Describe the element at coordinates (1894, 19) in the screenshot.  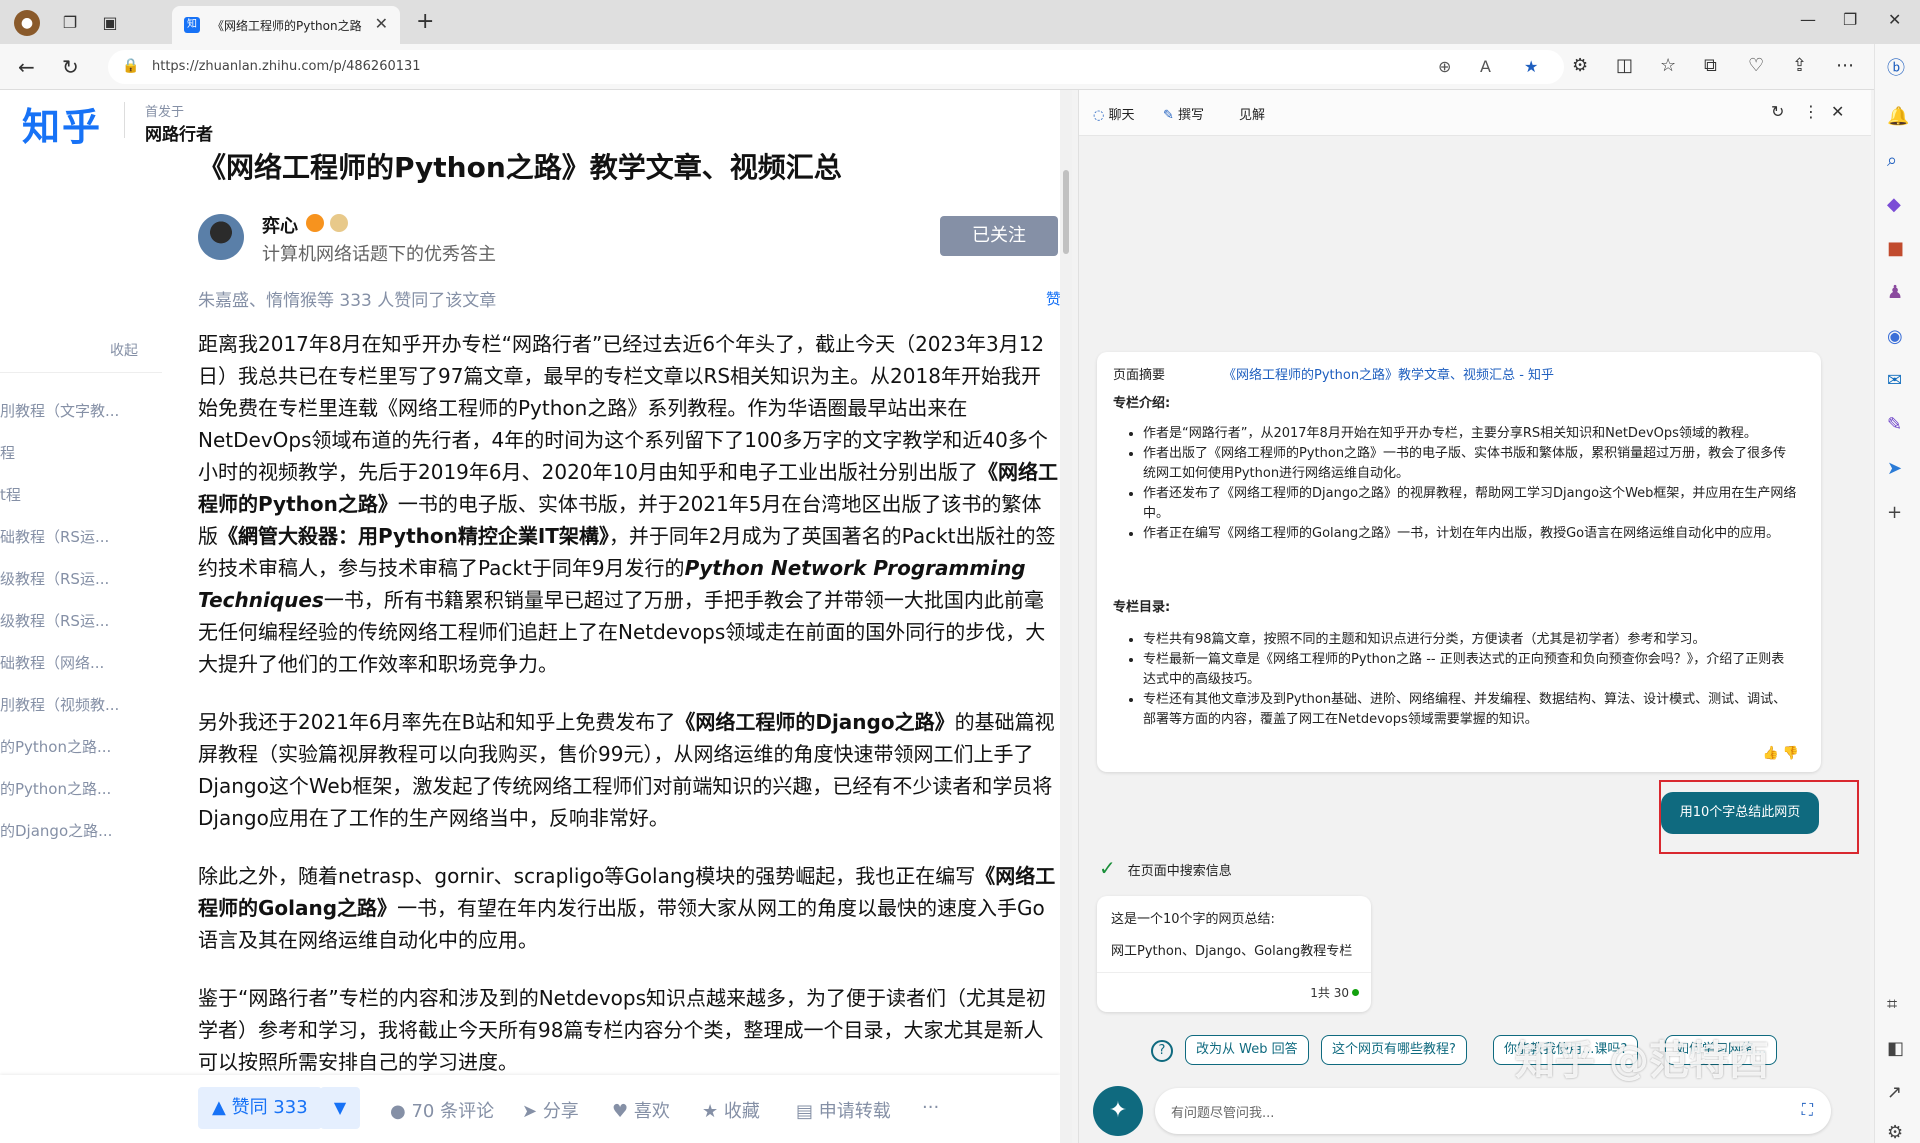
I see `close-window-icon: ✕` at that location.